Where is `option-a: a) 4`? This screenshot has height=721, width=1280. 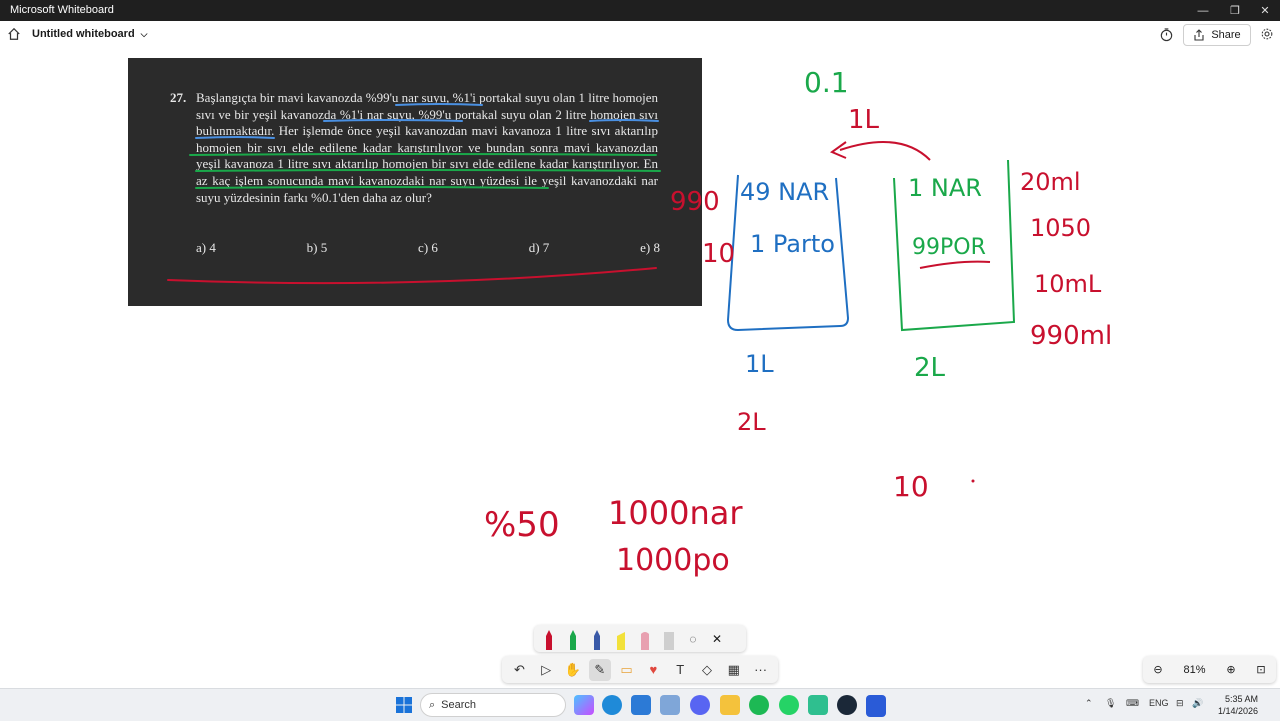 option-a: a) 4 is located at coordinates (206, 247).